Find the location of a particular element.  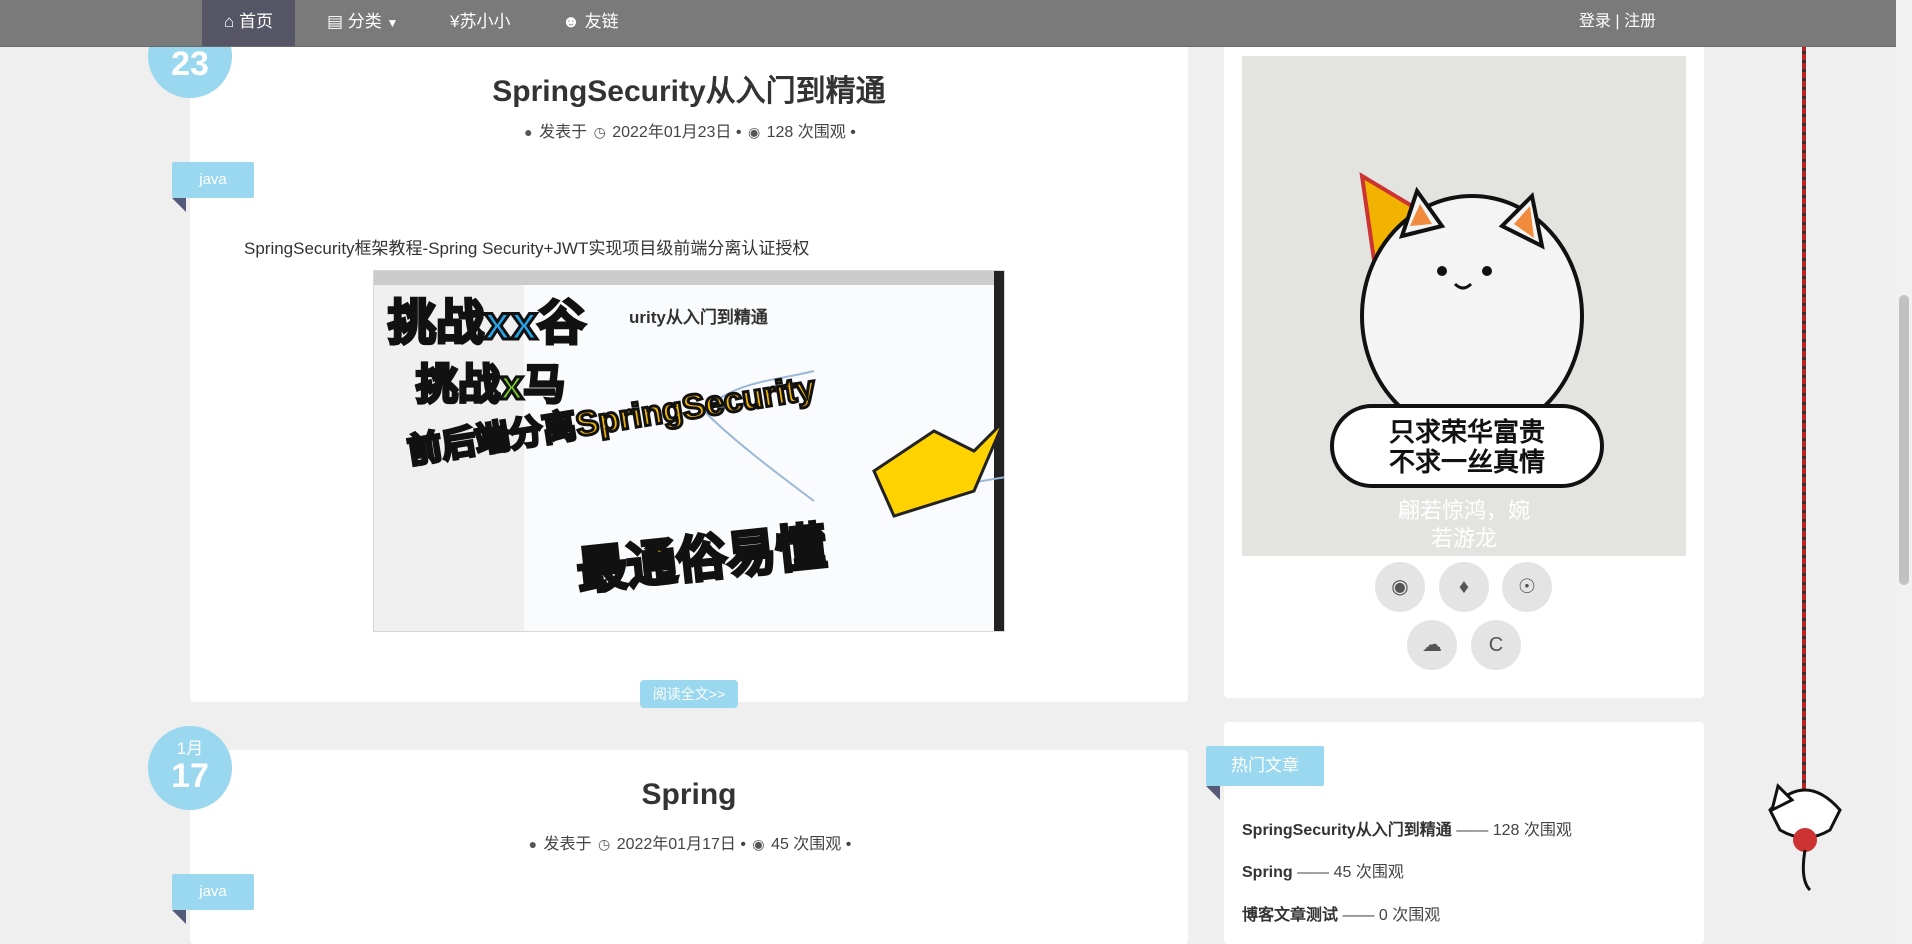

github-icon: ◉ is located at coordinates (1400, 587).